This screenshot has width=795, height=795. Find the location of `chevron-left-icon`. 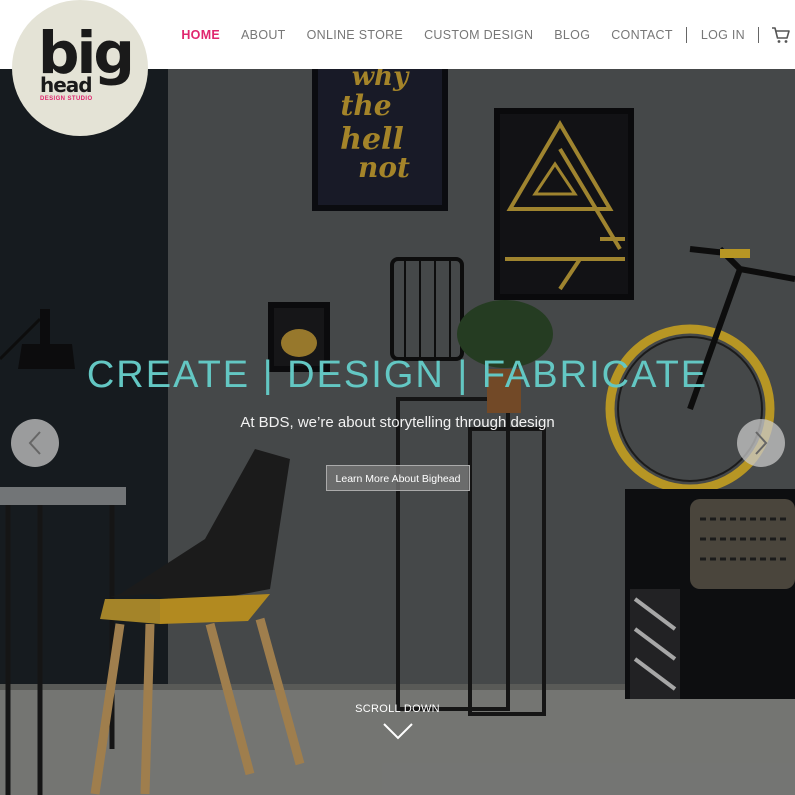

chevron-left-icon is located at coordinates (34, 443).